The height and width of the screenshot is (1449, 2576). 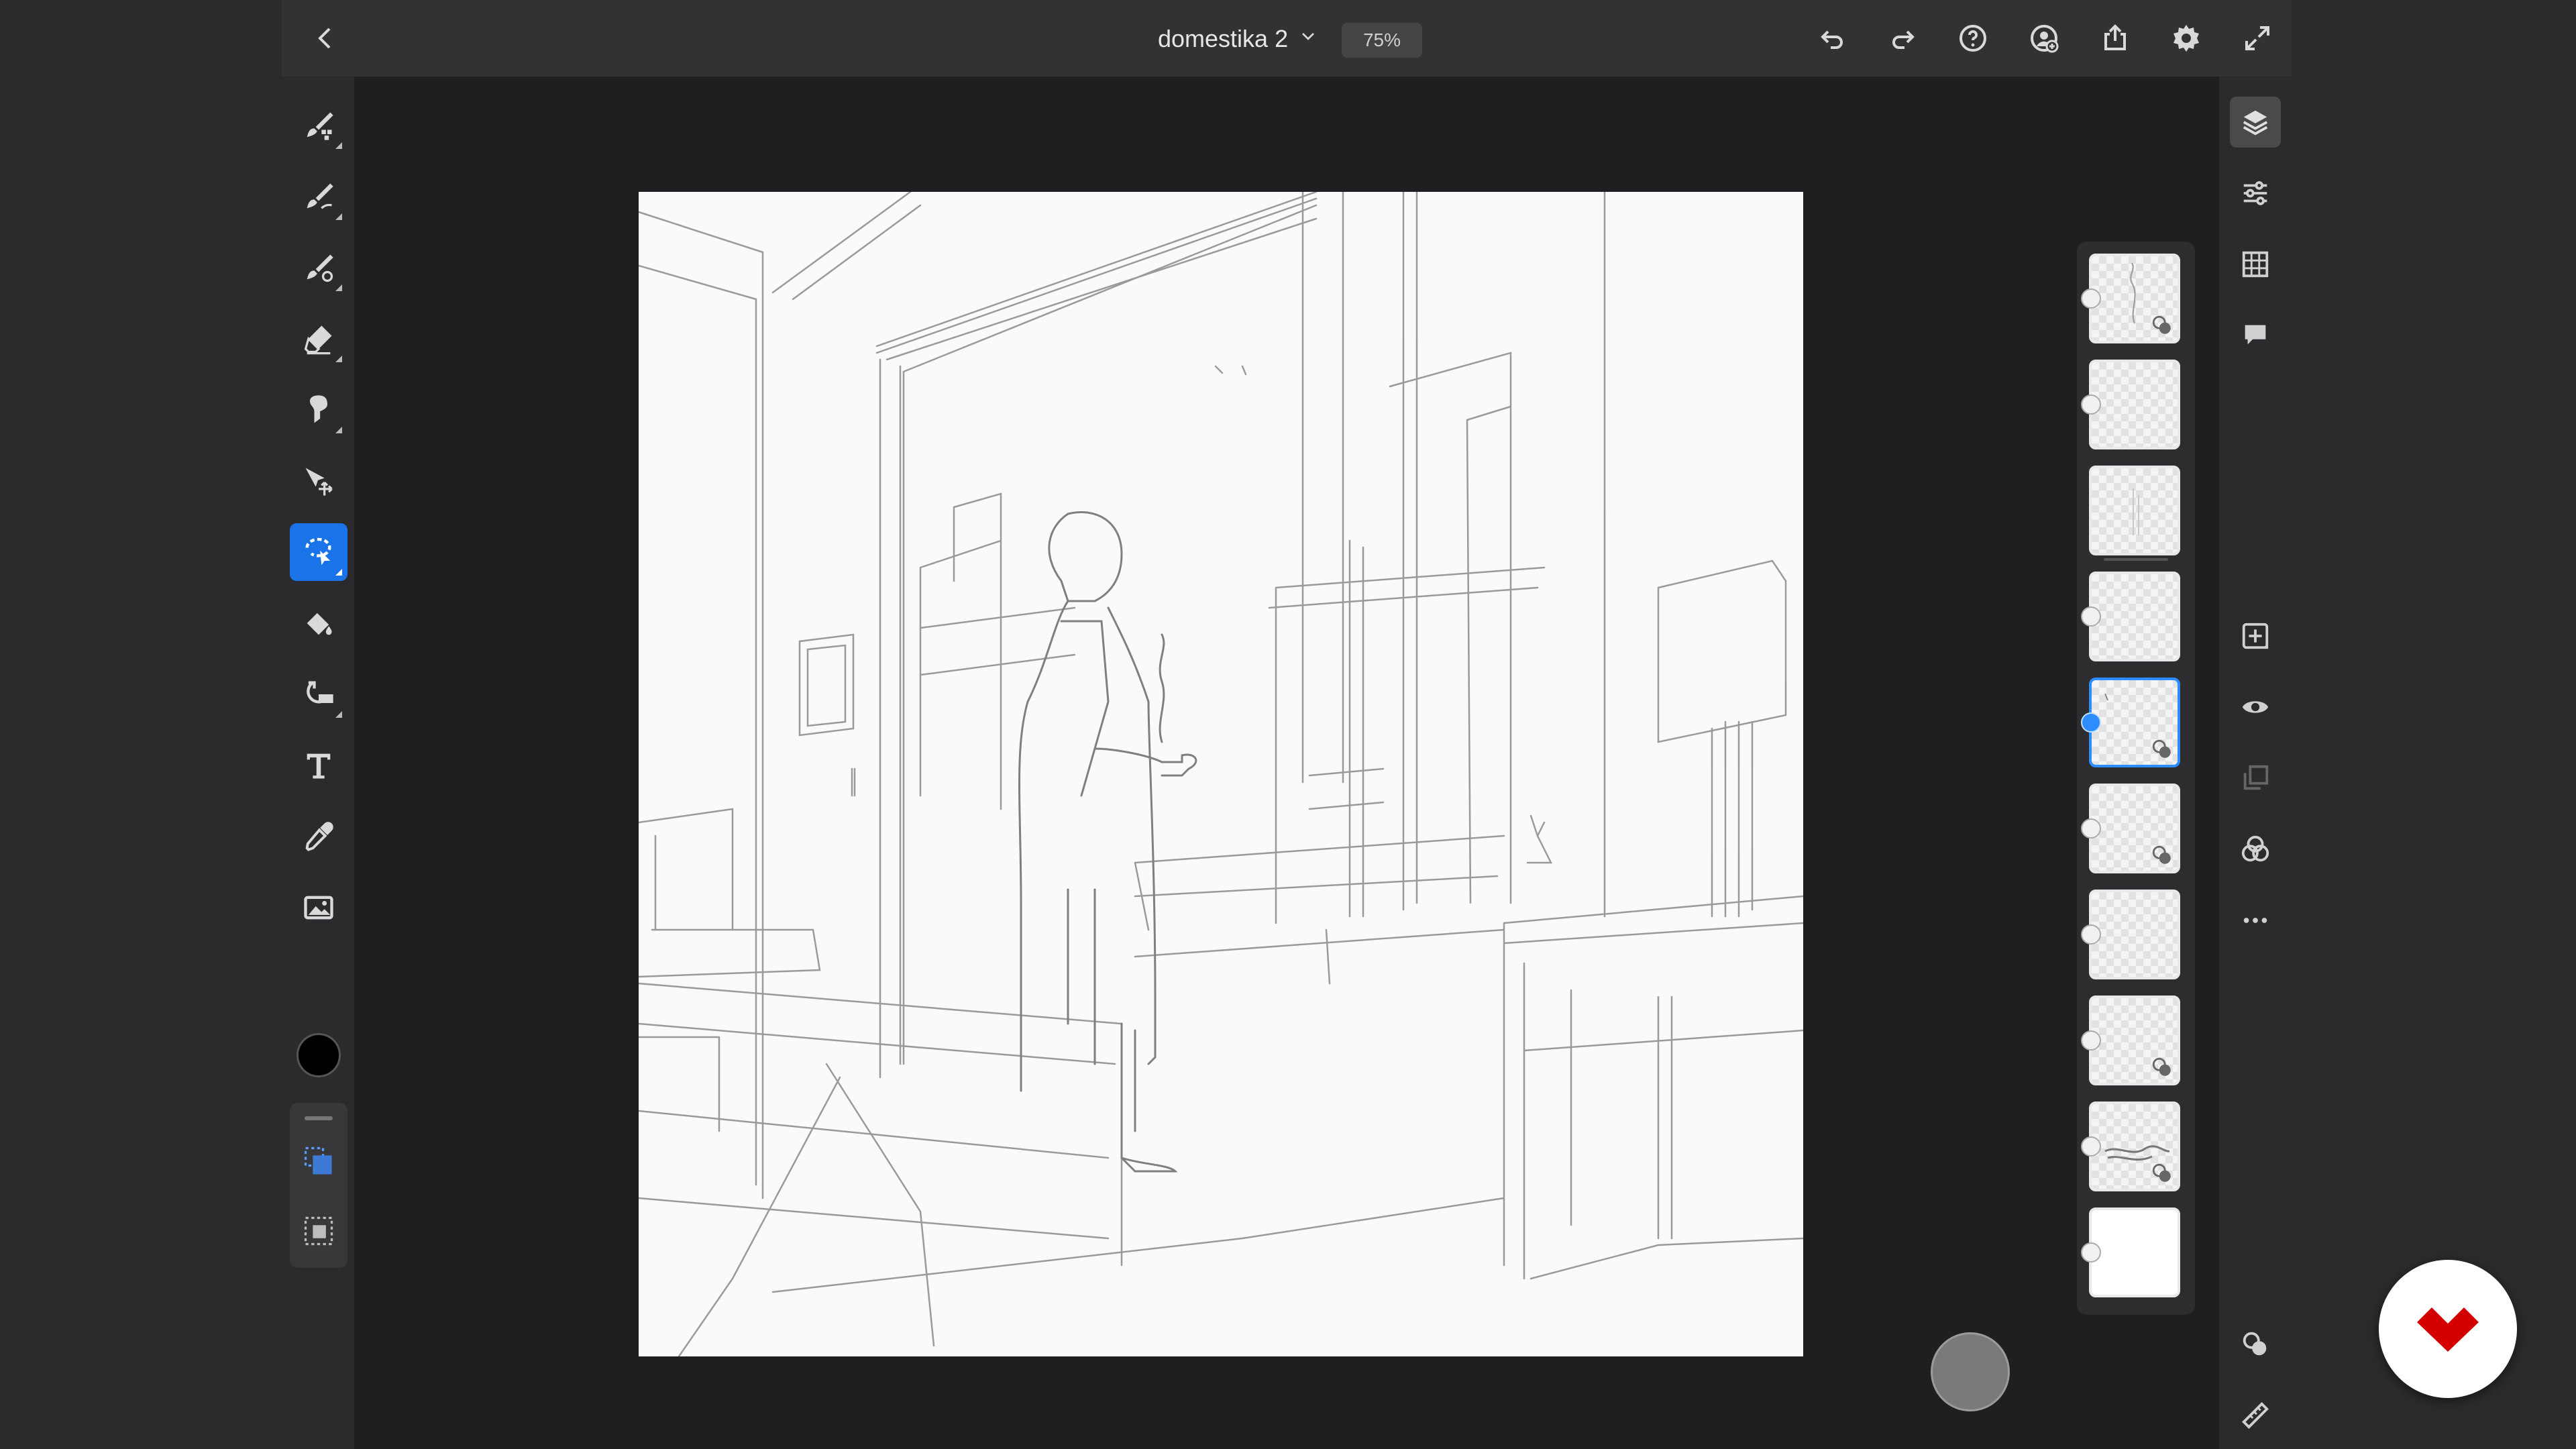 What do you see at coordinates (318, 410) in the screenshot?
I see `smudge-icon` at bounding box center [318, 410].